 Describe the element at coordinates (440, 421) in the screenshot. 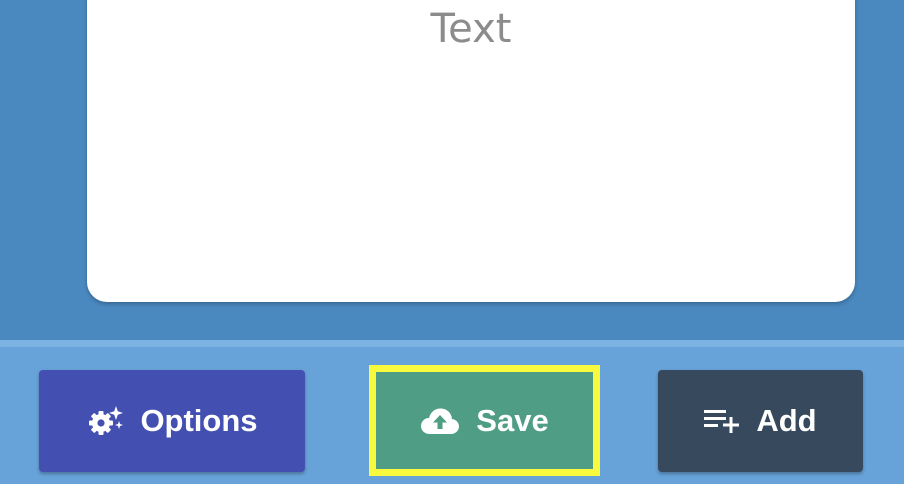

I see `cloud-upload-icon` at that location.